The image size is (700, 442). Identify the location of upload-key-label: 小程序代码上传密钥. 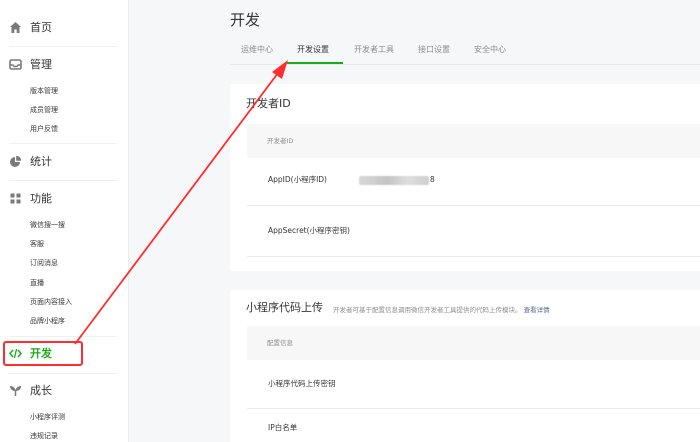
(302, 383).